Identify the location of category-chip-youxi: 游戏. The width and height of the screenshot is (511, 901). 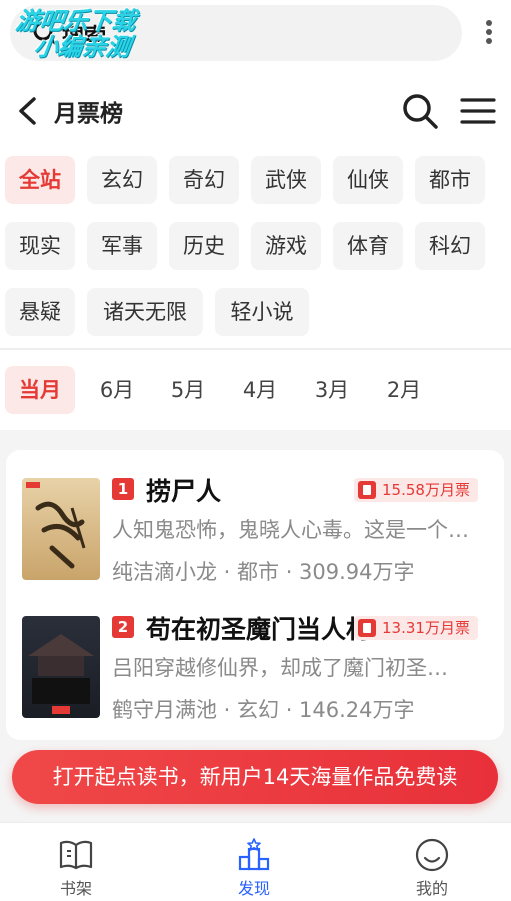
(286, 246).